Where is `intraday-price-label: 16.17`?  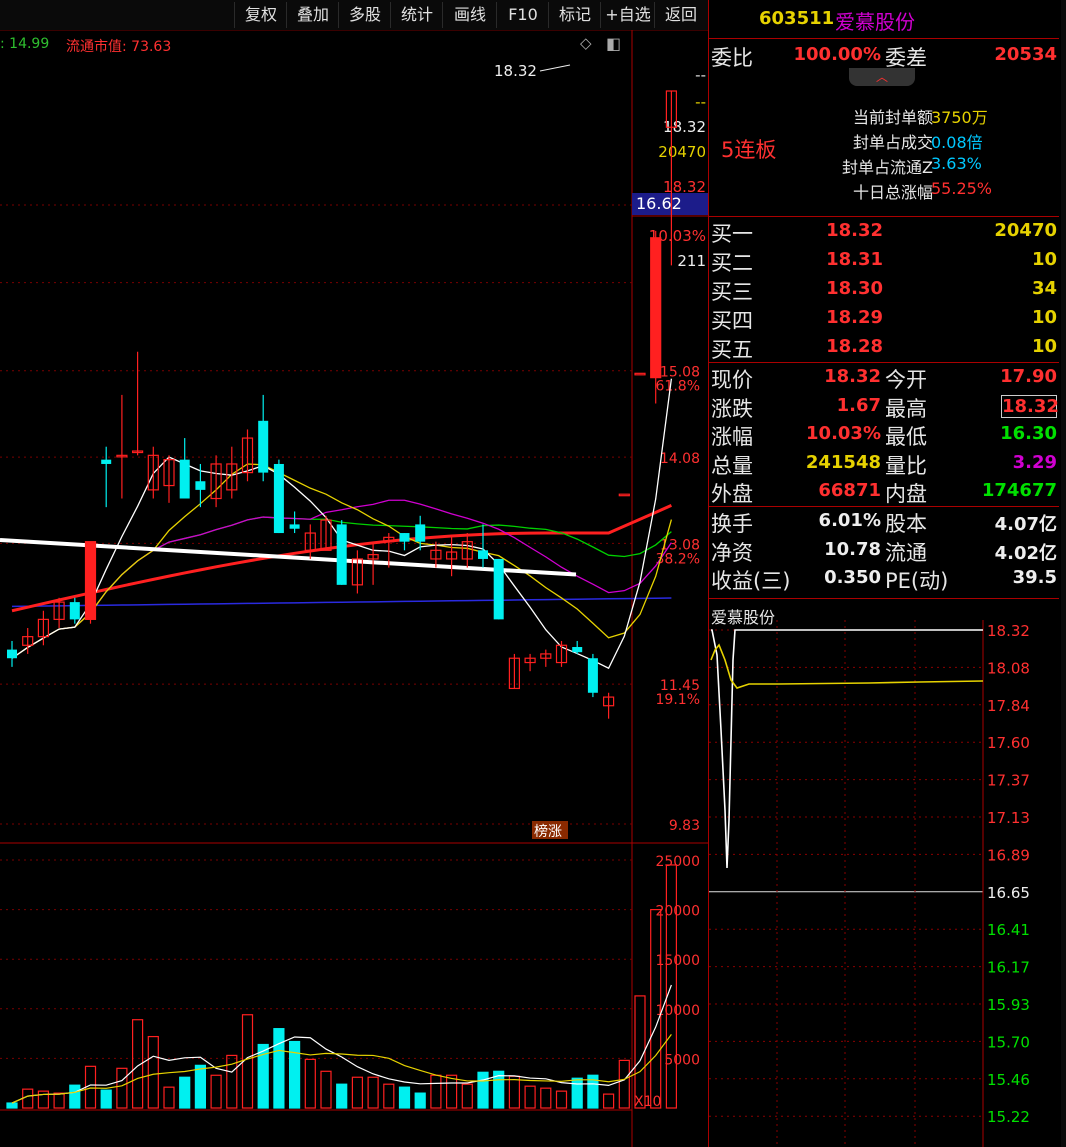
intraday-price-label: 16.17 is located at coordinates (1008, 968).